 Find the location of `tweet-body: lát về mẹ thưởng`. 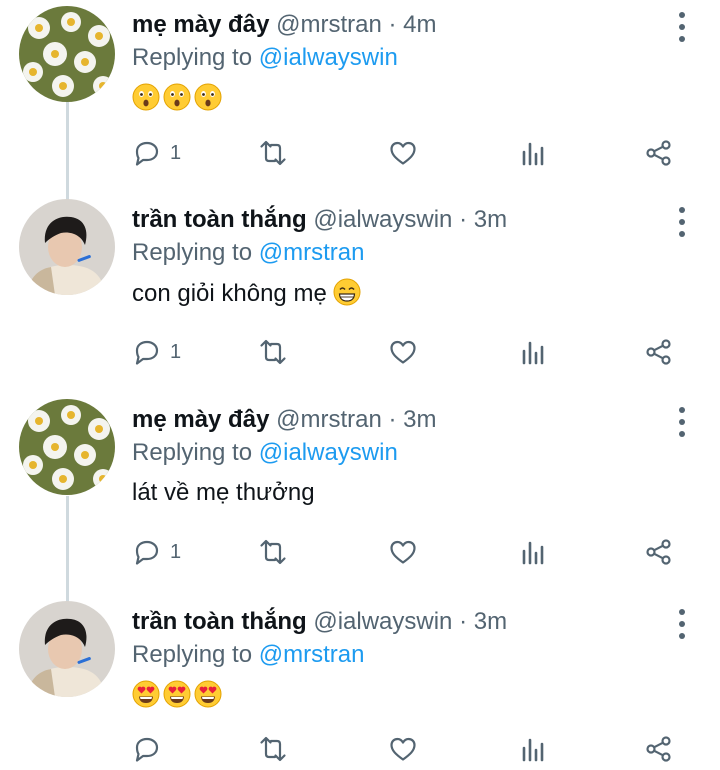

tweet-body: lát về mẹ thưởng is located at coordinates (223, 492).